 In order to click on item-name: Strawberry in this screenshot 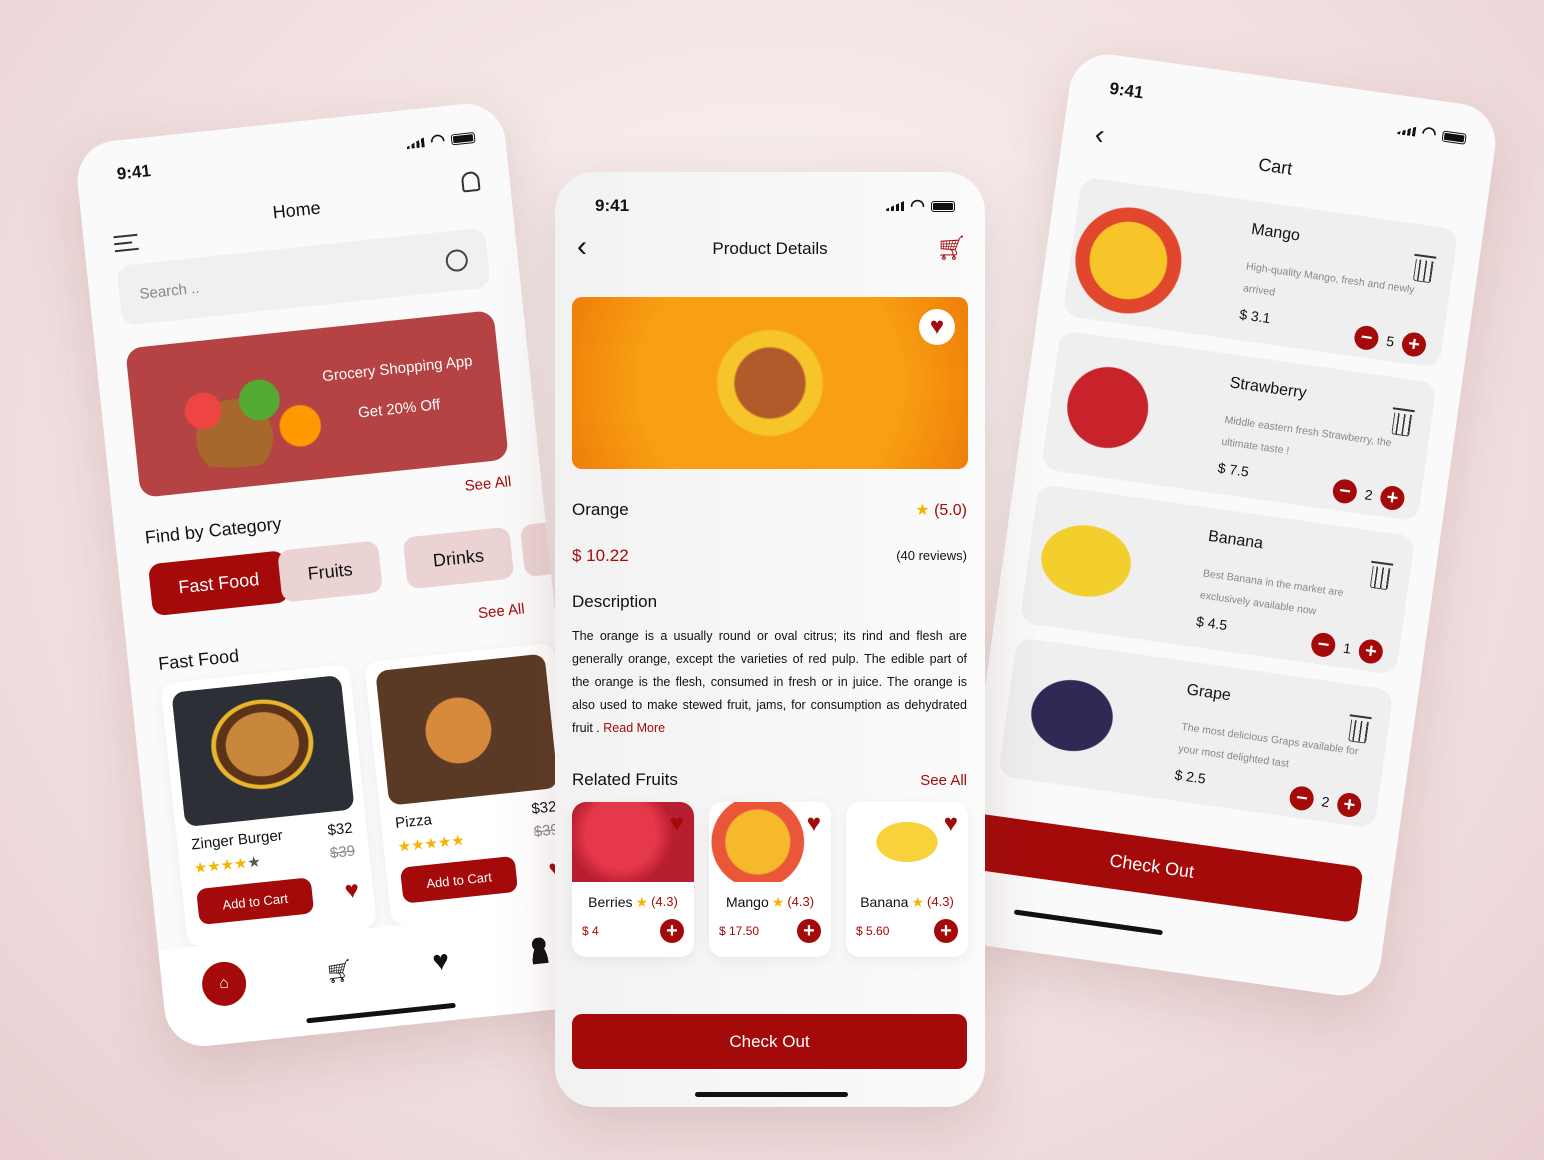, I will do `click(1268, 388)`.